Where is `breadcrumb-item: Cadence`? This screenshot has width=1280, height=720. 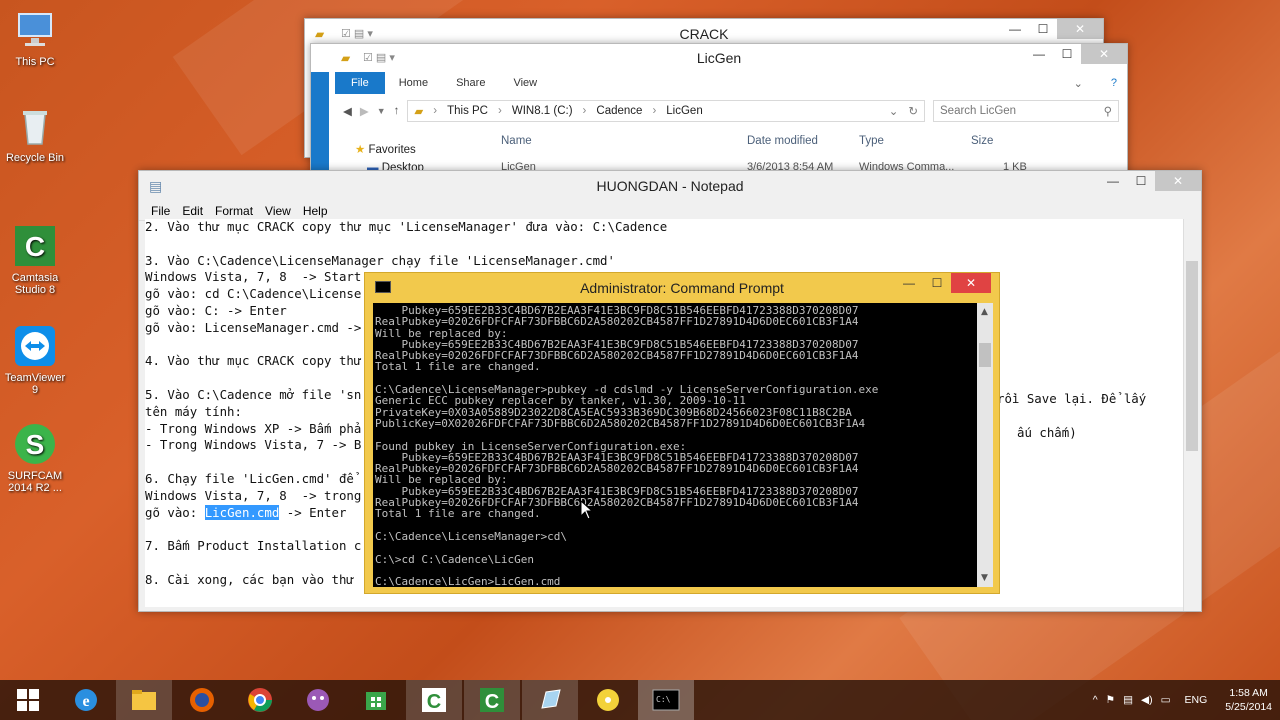 breadcrumb-item: Cadence is located at coordinates (619, 111).